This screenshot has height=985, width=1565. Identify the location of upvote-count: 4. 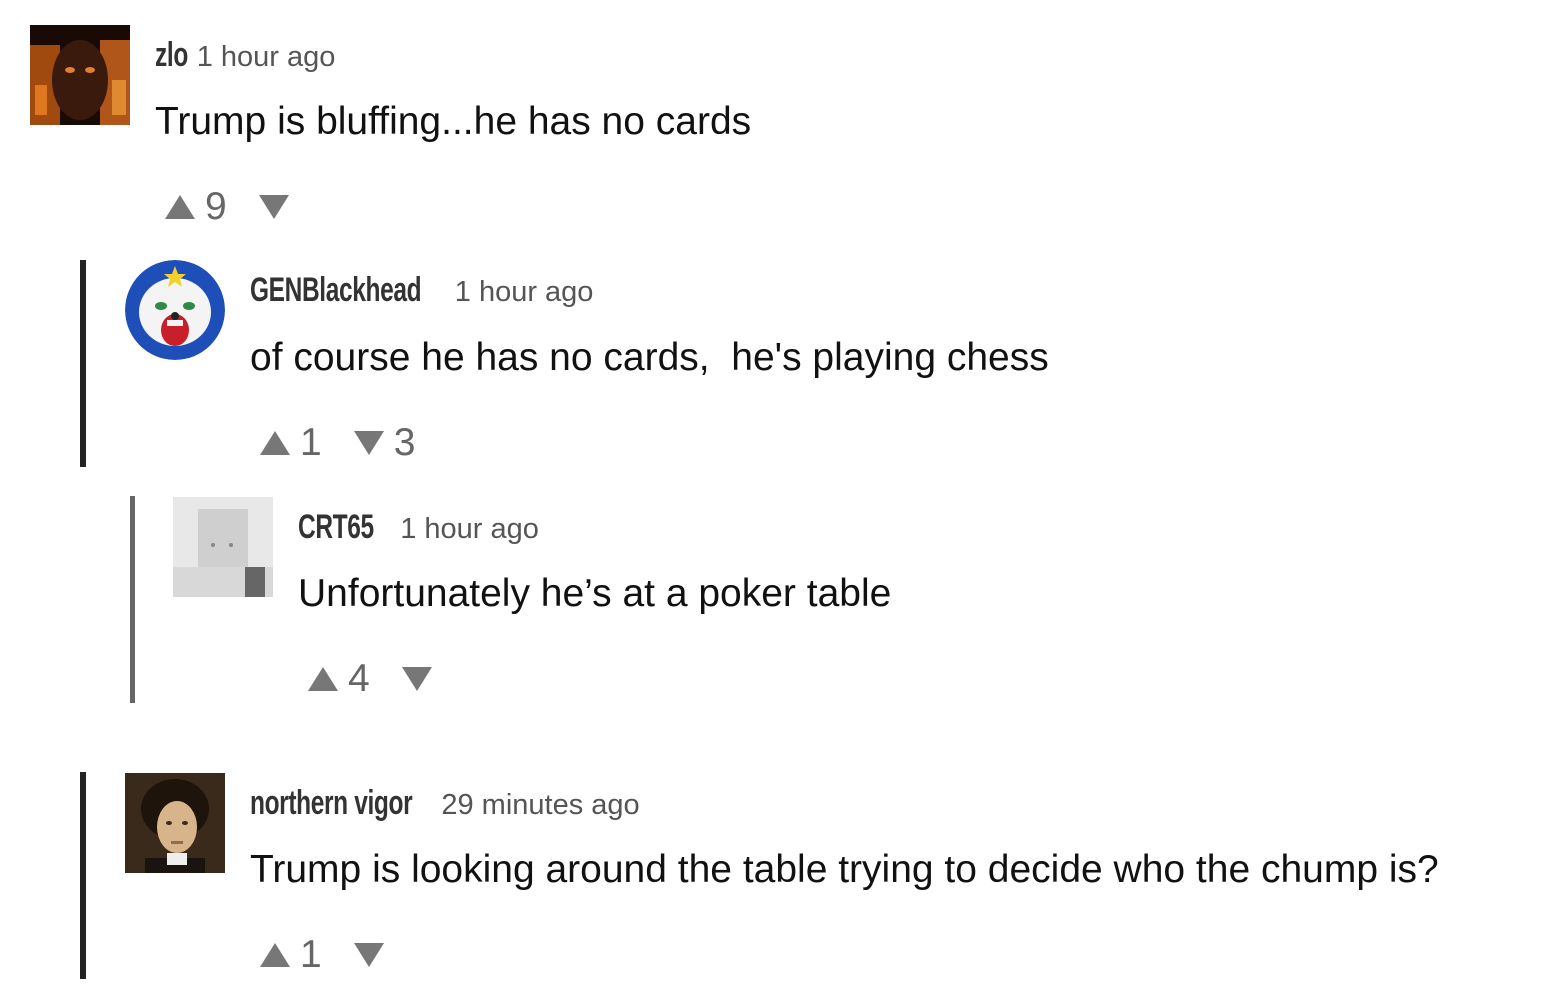
(359, 678).